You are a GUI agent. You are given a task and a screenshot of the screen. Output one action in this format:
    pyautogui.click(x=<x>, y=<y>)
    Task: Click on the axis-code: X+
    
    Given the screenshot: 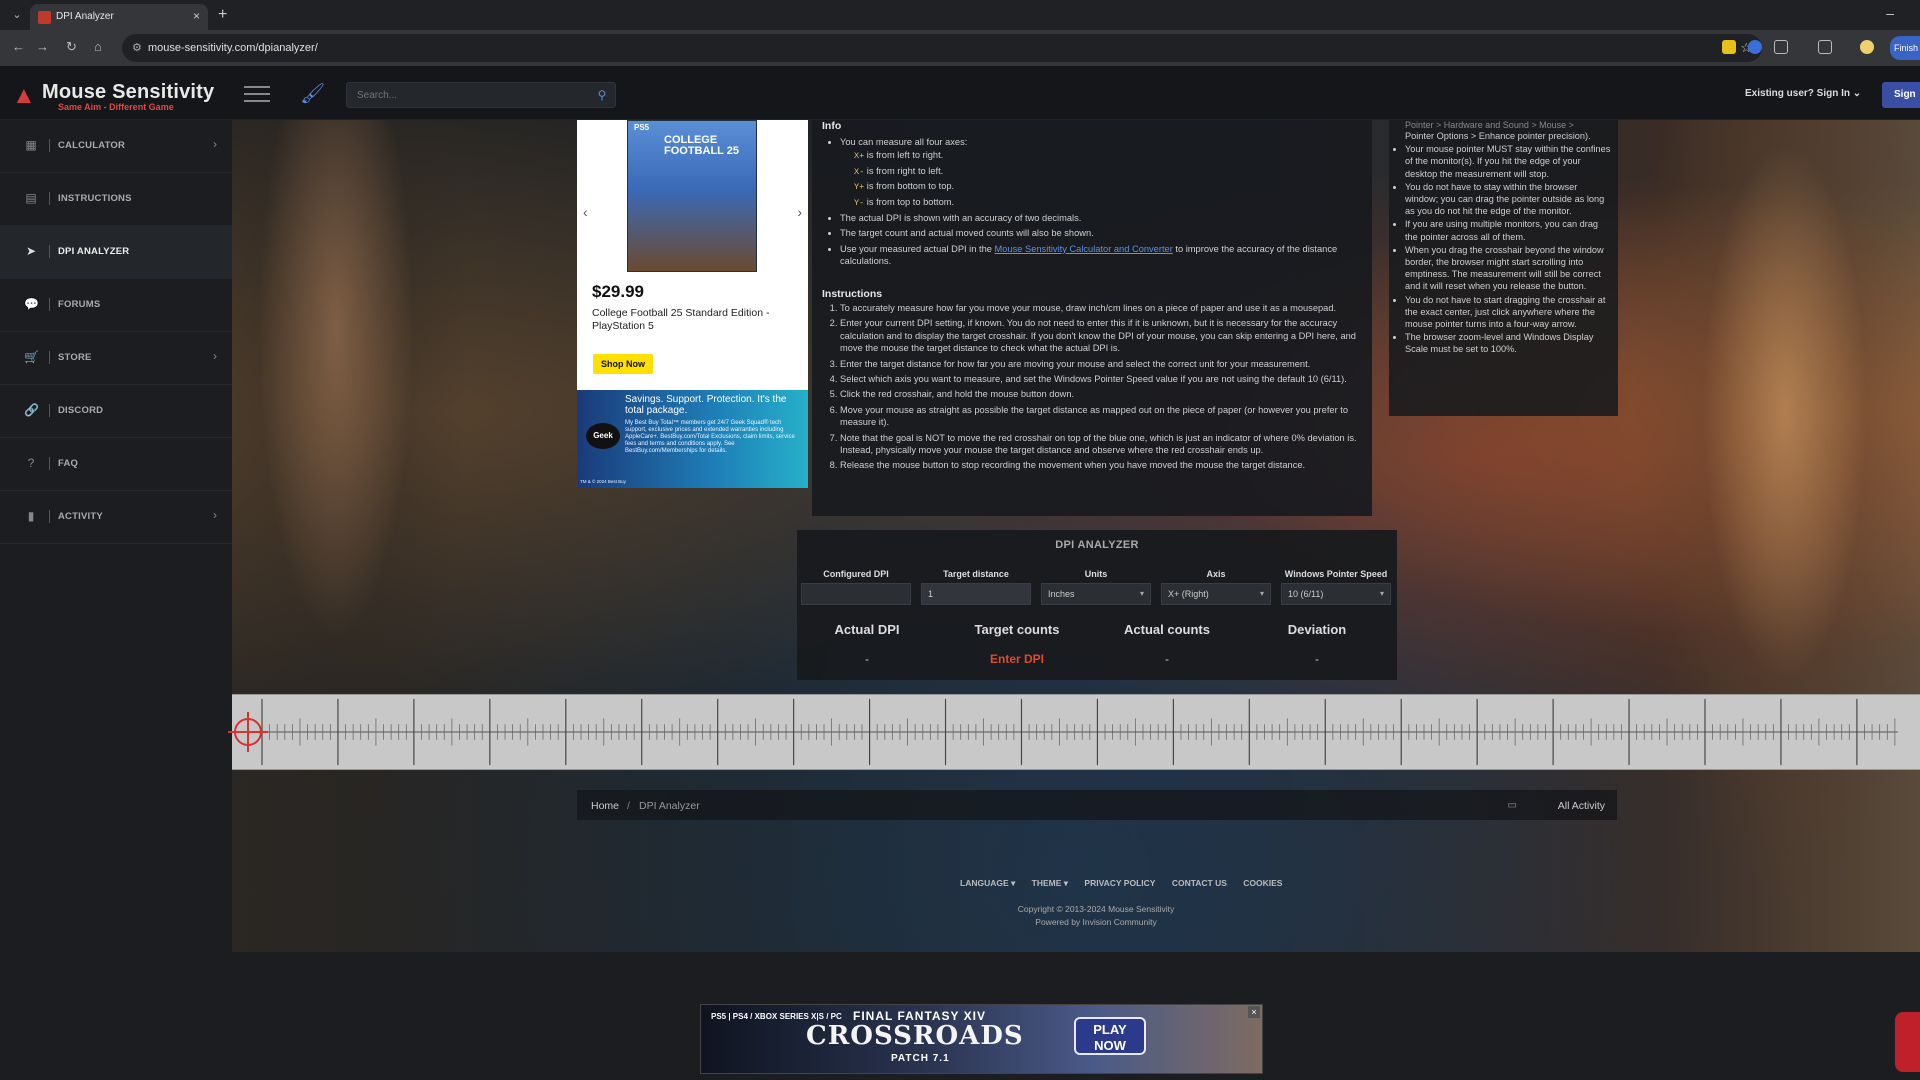 What is the action you would take?
    pyautogui.click(x=859, y=156)
    